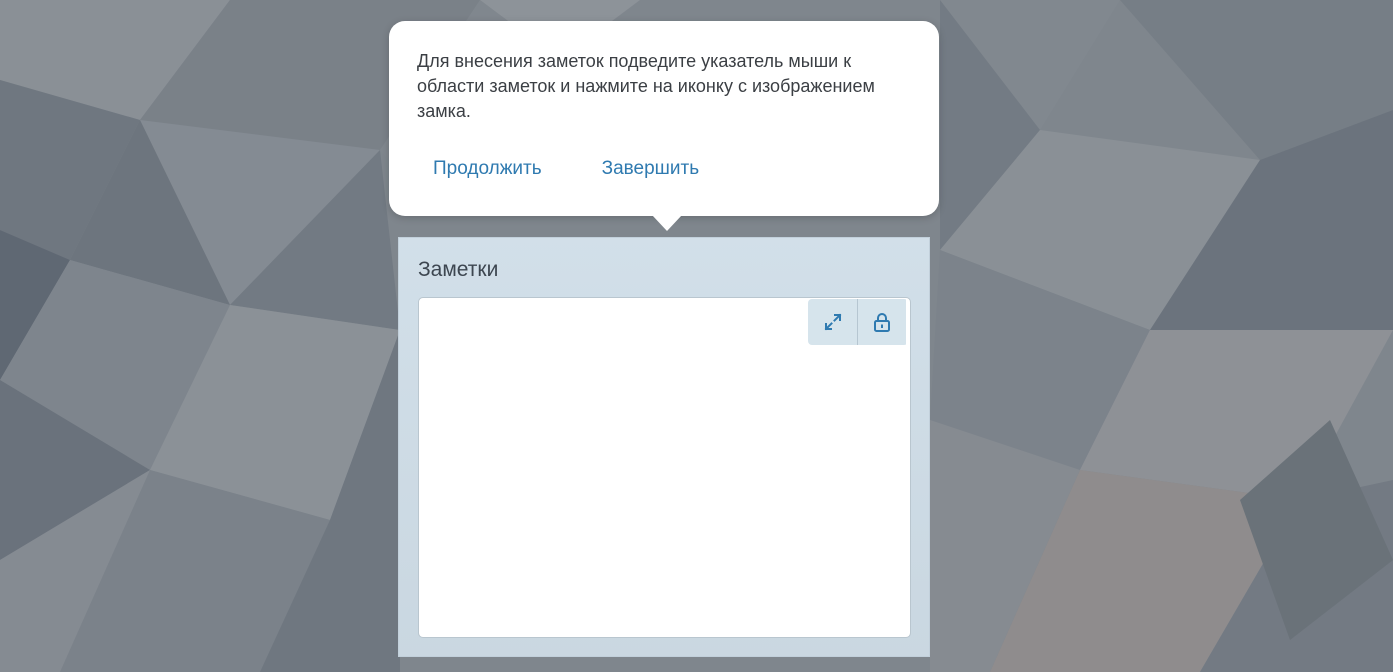 This screenshot has height=672, width=1393. I want to click on expand-button, so click(832, 322).